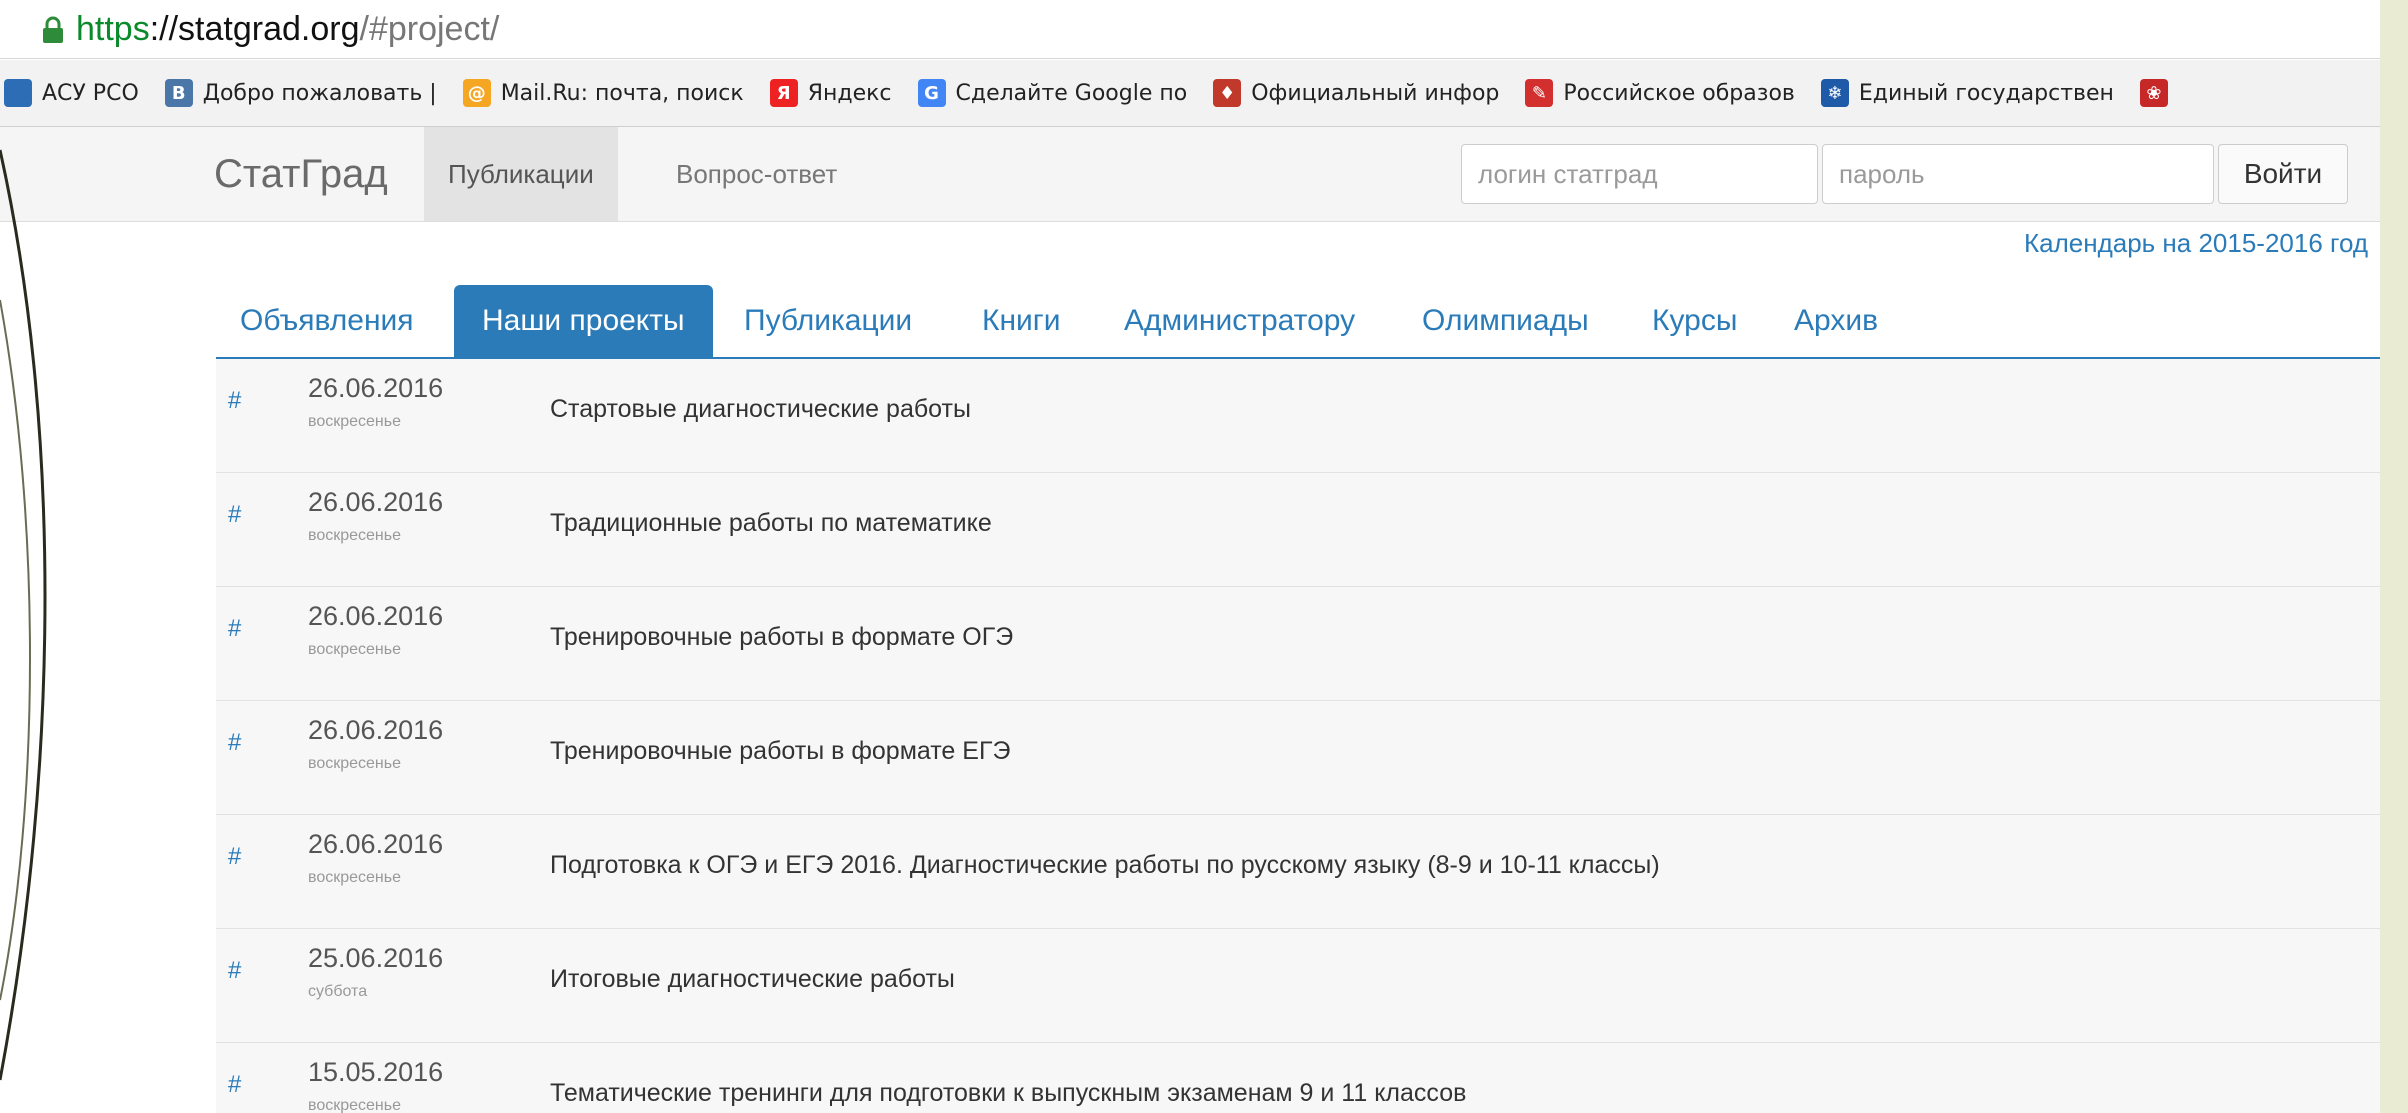  Describe the element at coordinates (752, 979) in the screenshot. I see `item-title: Итоговые диагностические работы` at that location.